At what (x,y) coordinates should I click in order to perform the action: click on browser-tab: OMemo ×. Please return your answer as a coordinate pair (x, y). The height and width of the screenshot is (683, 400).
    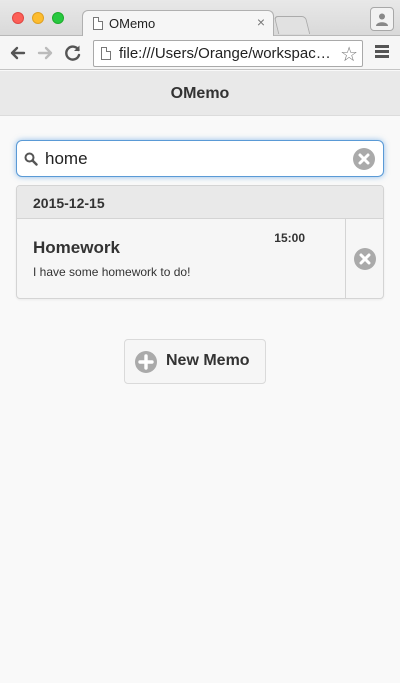
    Looking at the image, I should click on (178, 23).